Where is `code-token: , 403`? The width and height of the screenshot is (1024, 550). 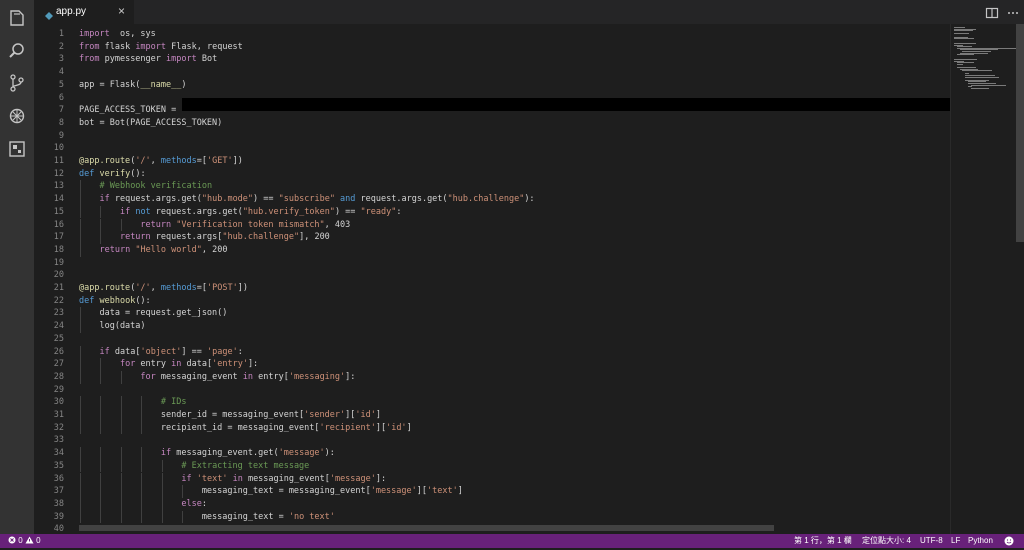 code-token: , 403 is located at coordinates (337, 224).